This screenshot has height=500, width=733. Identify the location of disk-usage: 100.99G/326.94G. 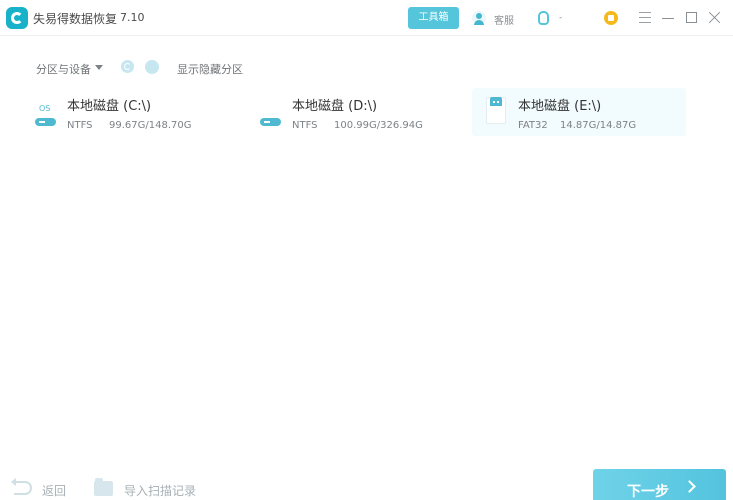
(378, 125).